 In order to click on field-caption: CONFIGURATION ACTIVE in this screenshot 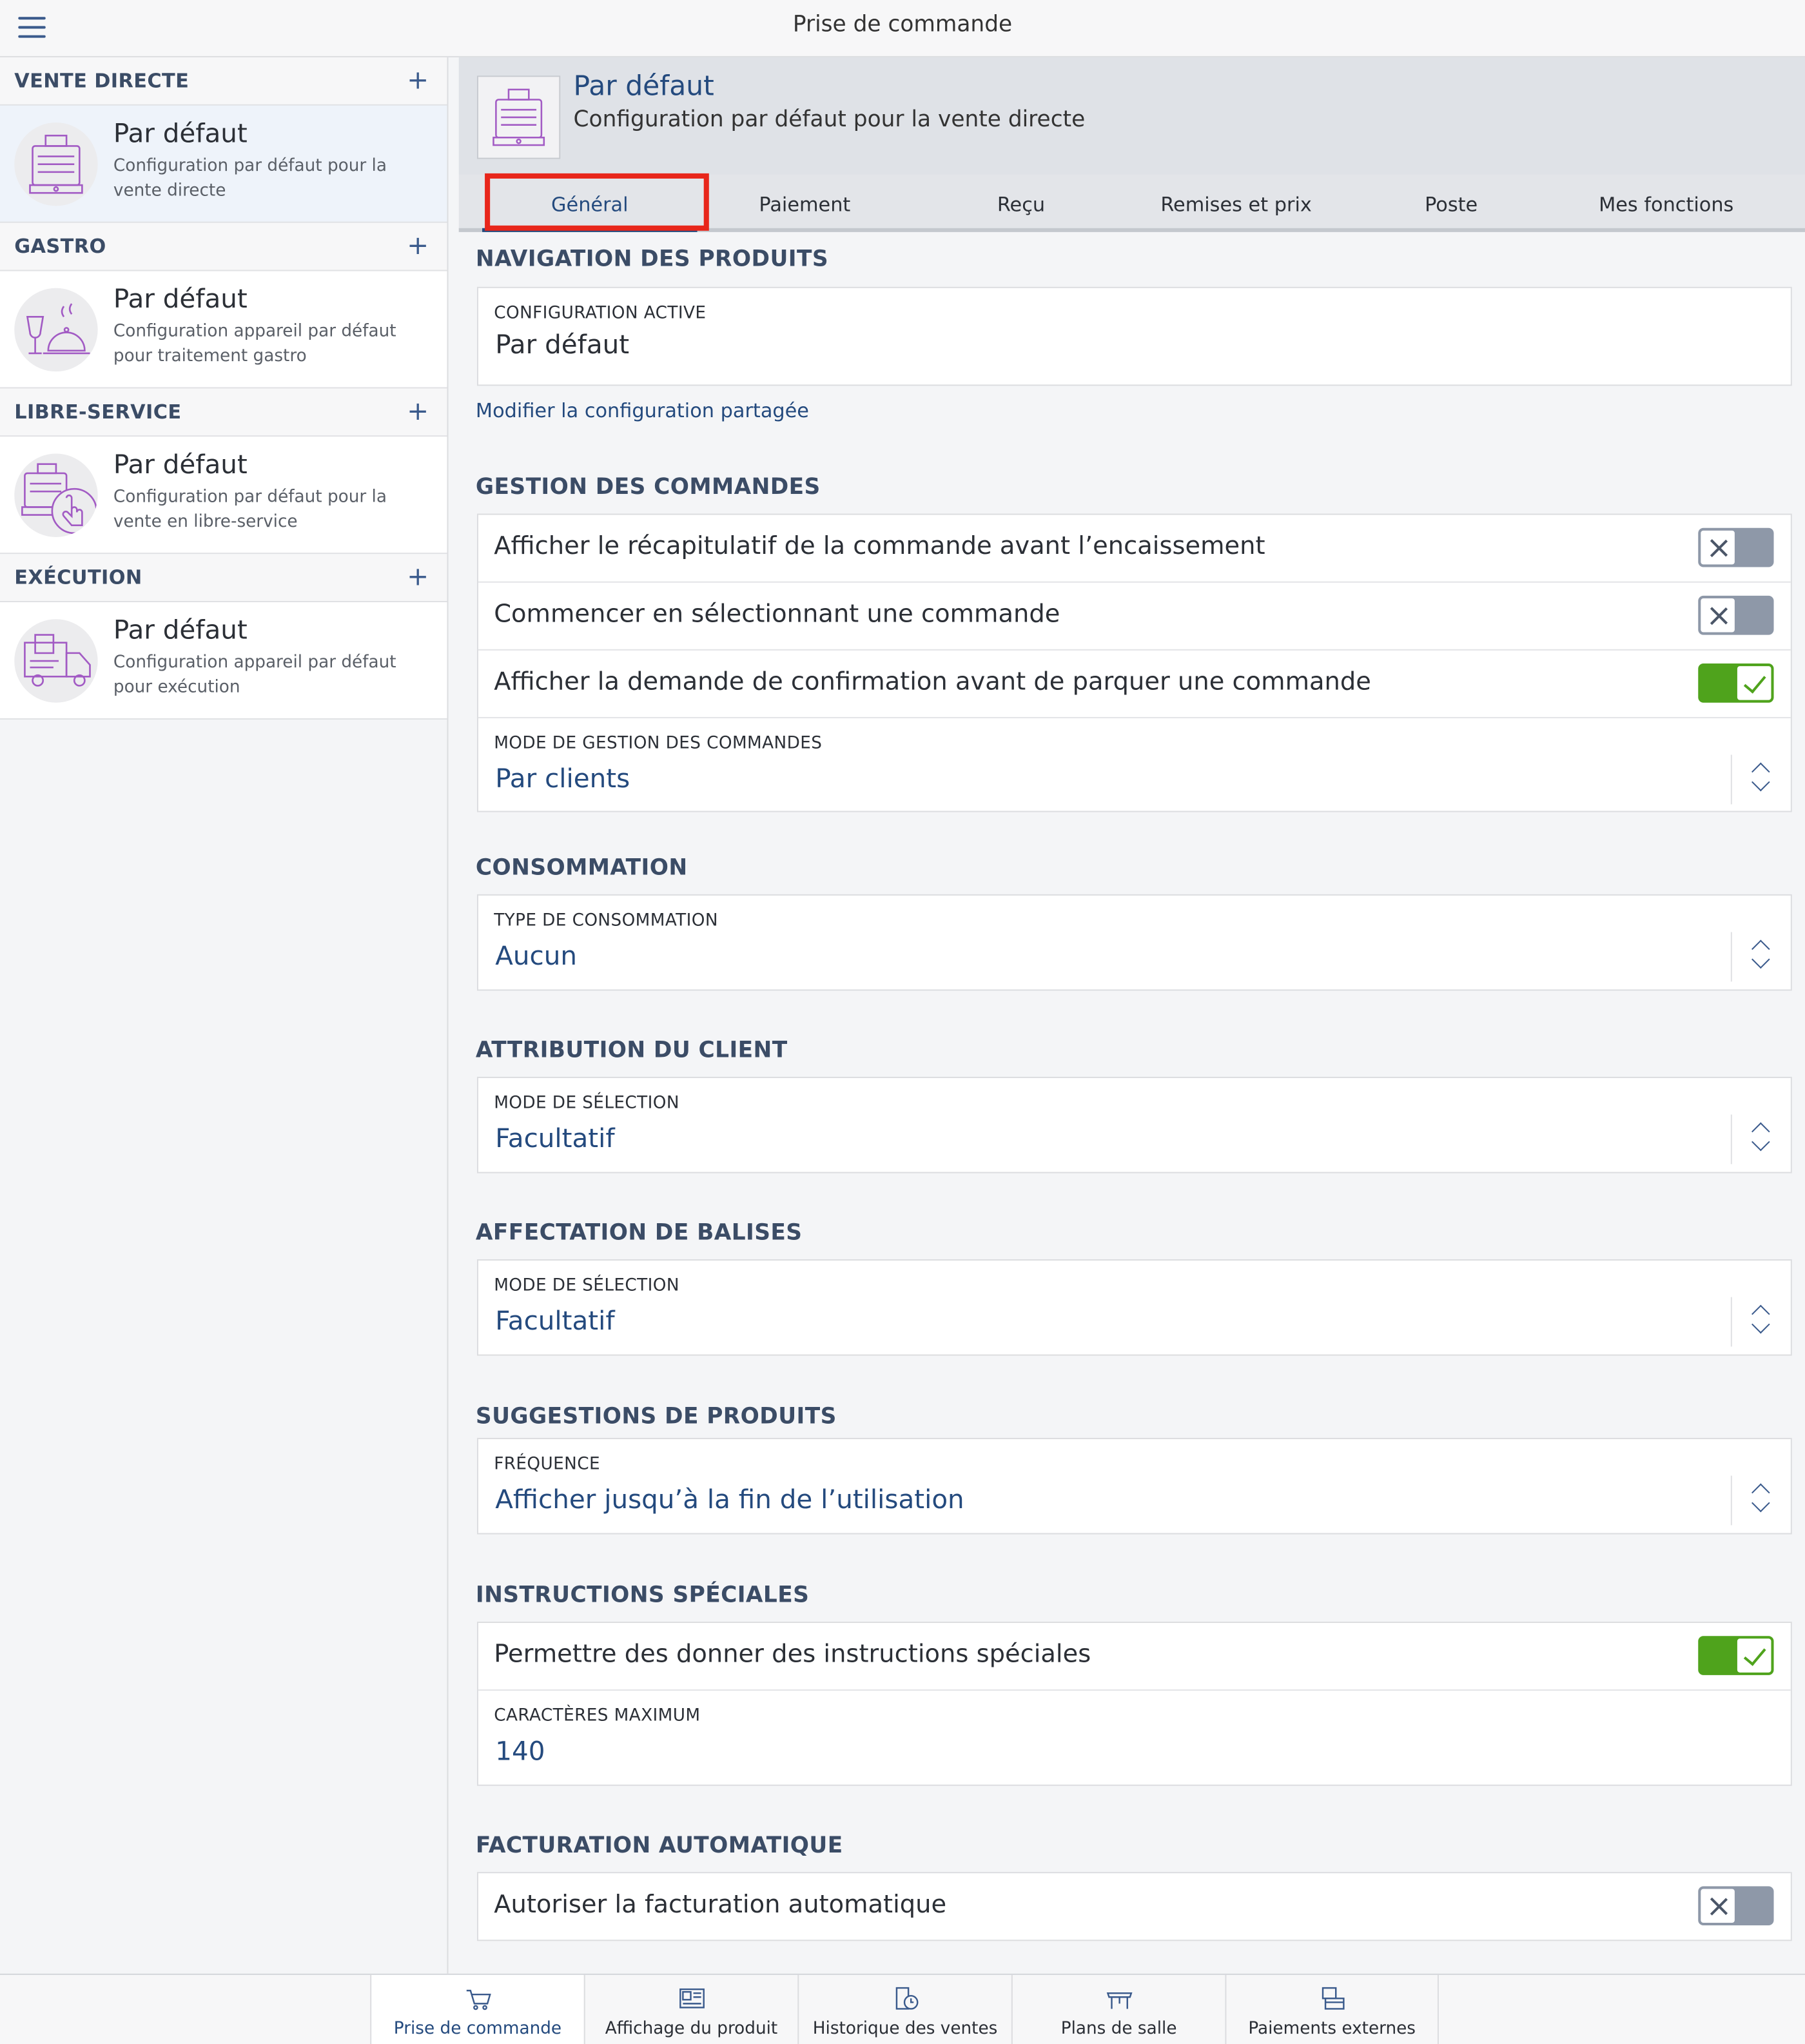, I will do `click(601, 314)`.